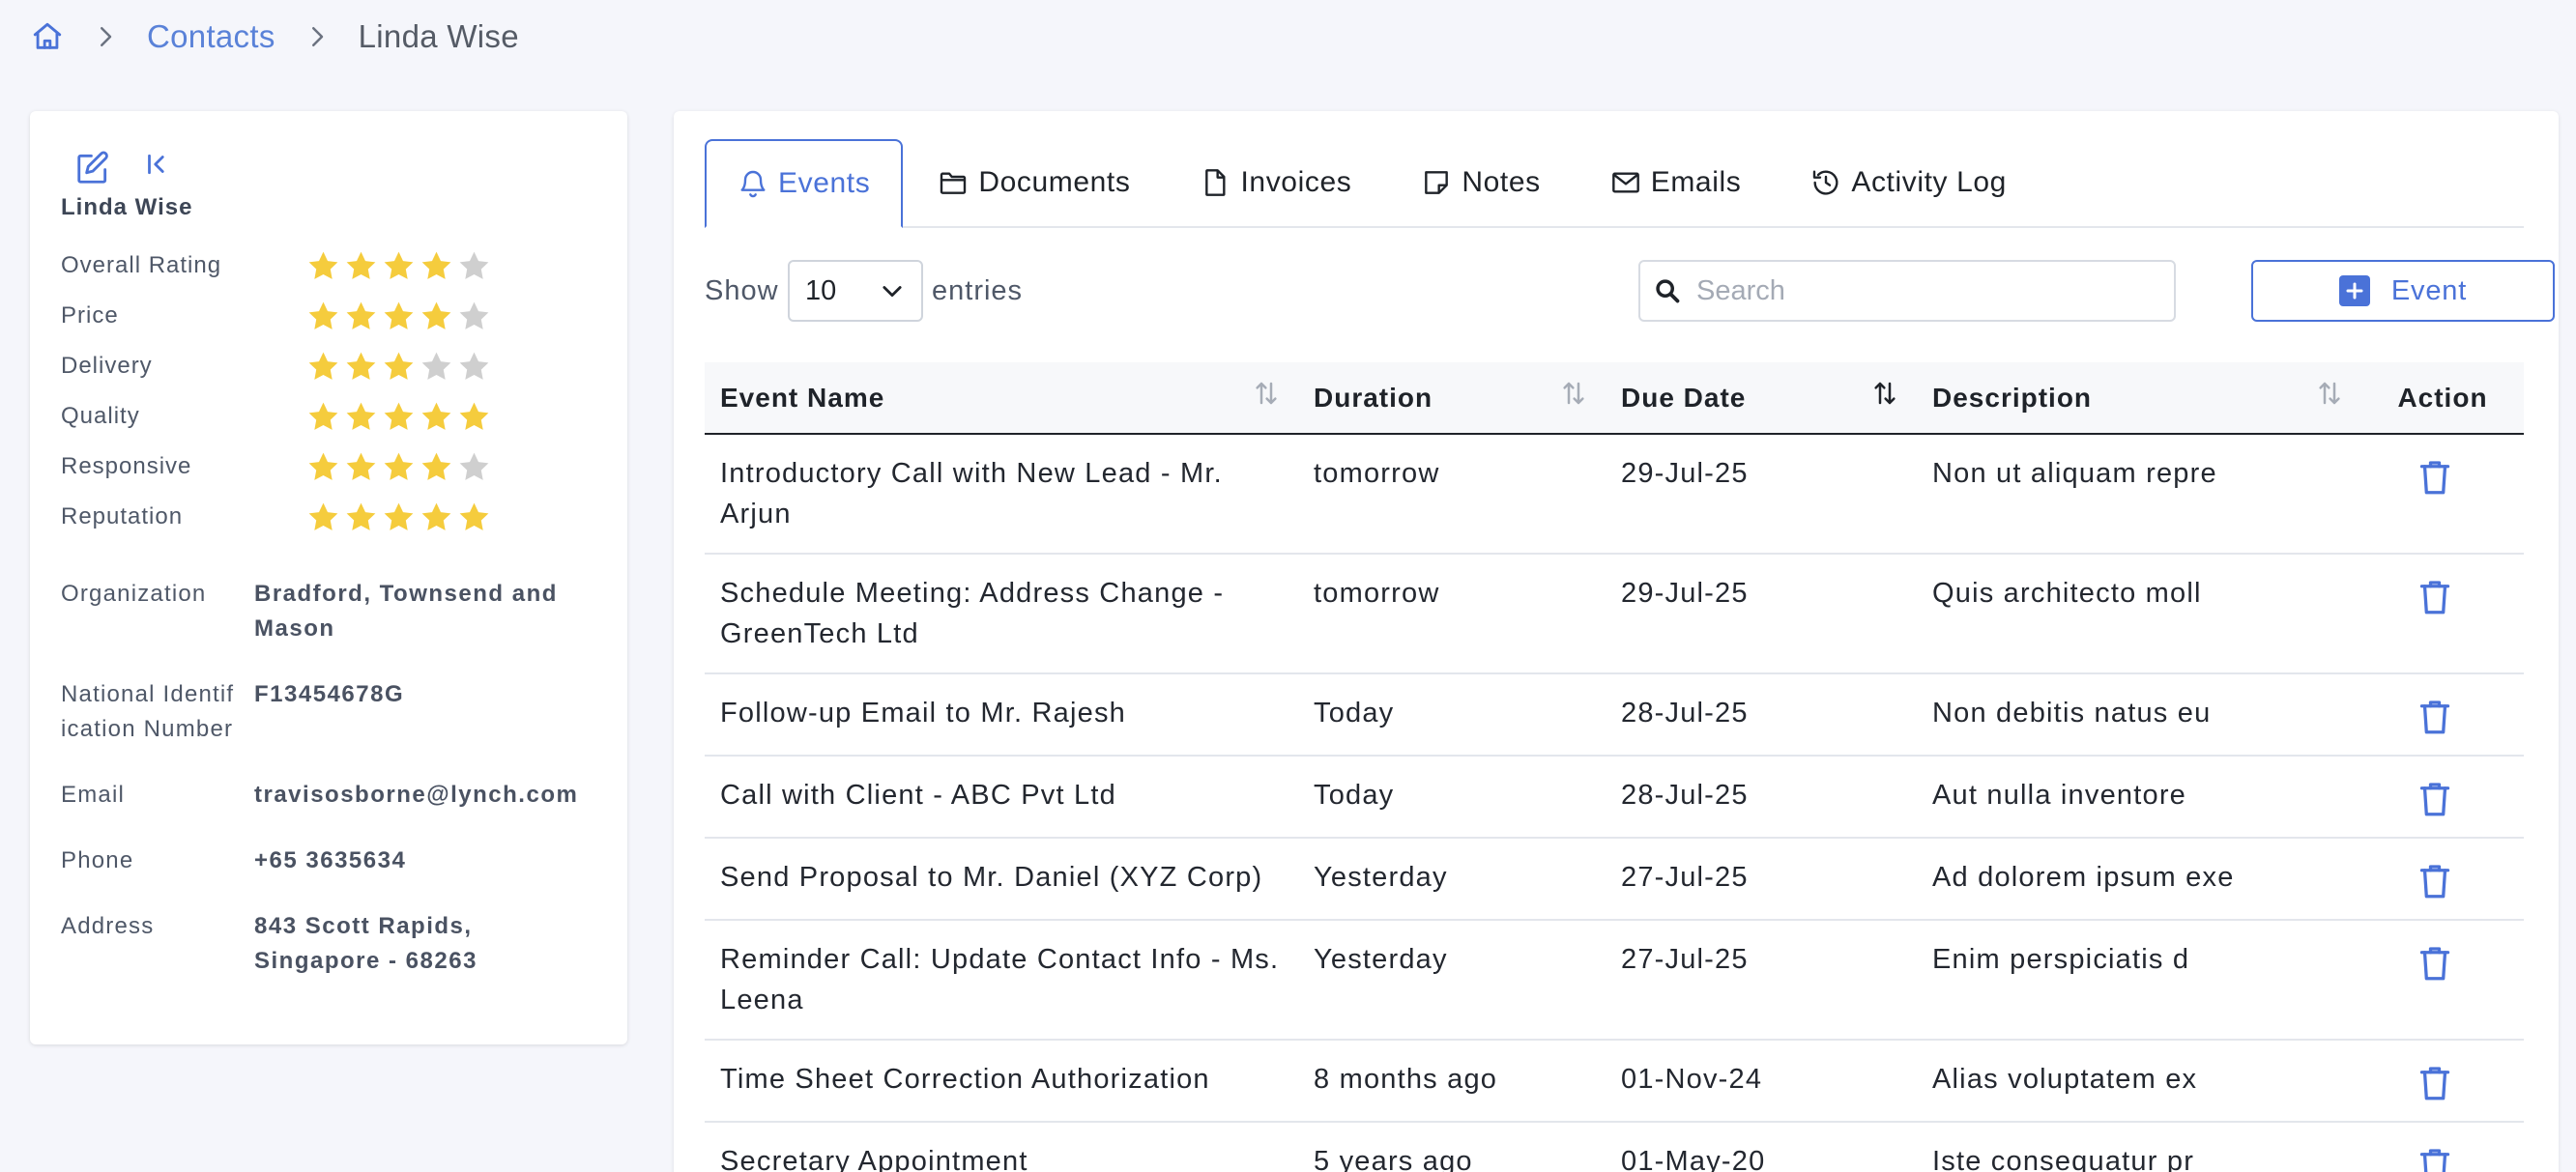 The width and height of the screenshot is (2576, 1172). I want to click on note-icon, so click(1436, 182).